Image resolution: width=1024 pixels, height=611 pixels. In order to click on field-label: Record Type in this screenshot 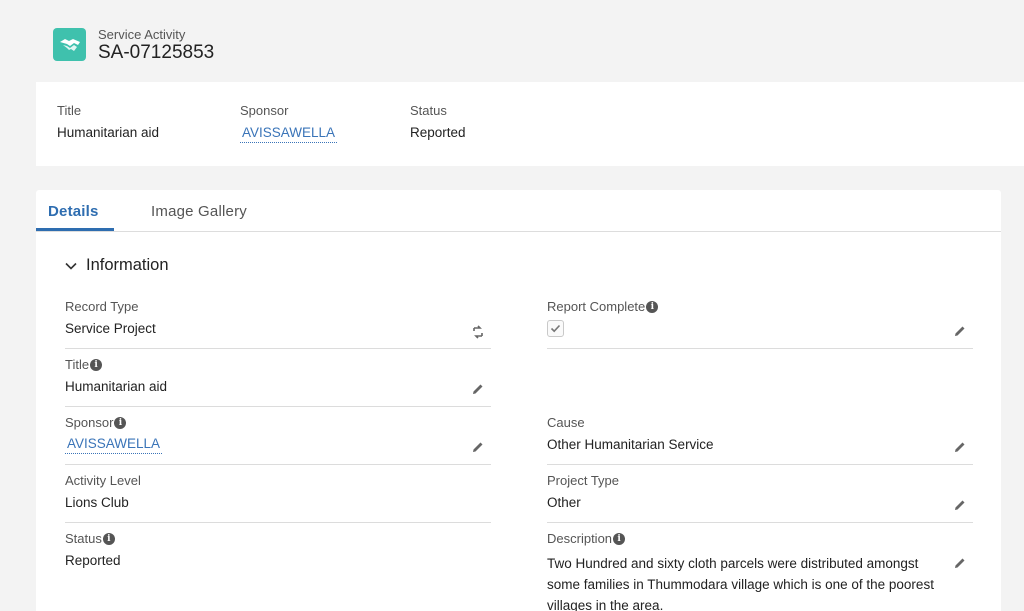, I will do `click(102, 306)`.